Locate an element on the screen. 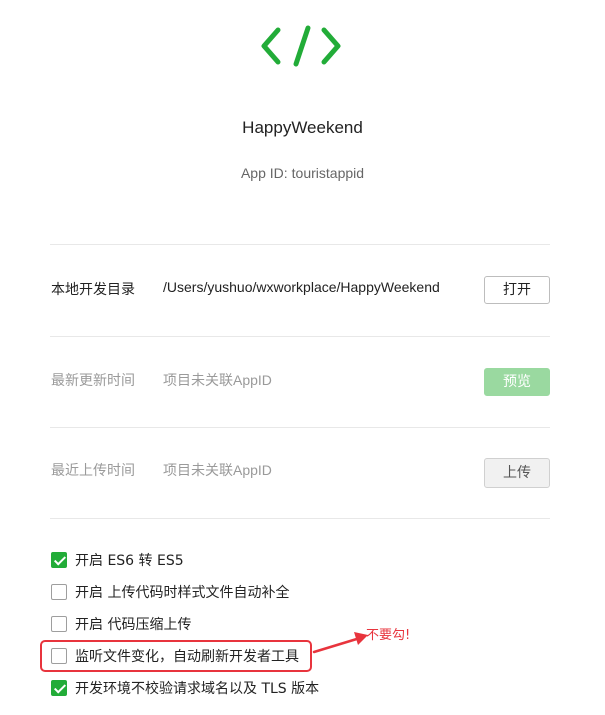 The width and height of the screenshot is (605, 715). open-button: 打开 is located at coordinates (517, 290).